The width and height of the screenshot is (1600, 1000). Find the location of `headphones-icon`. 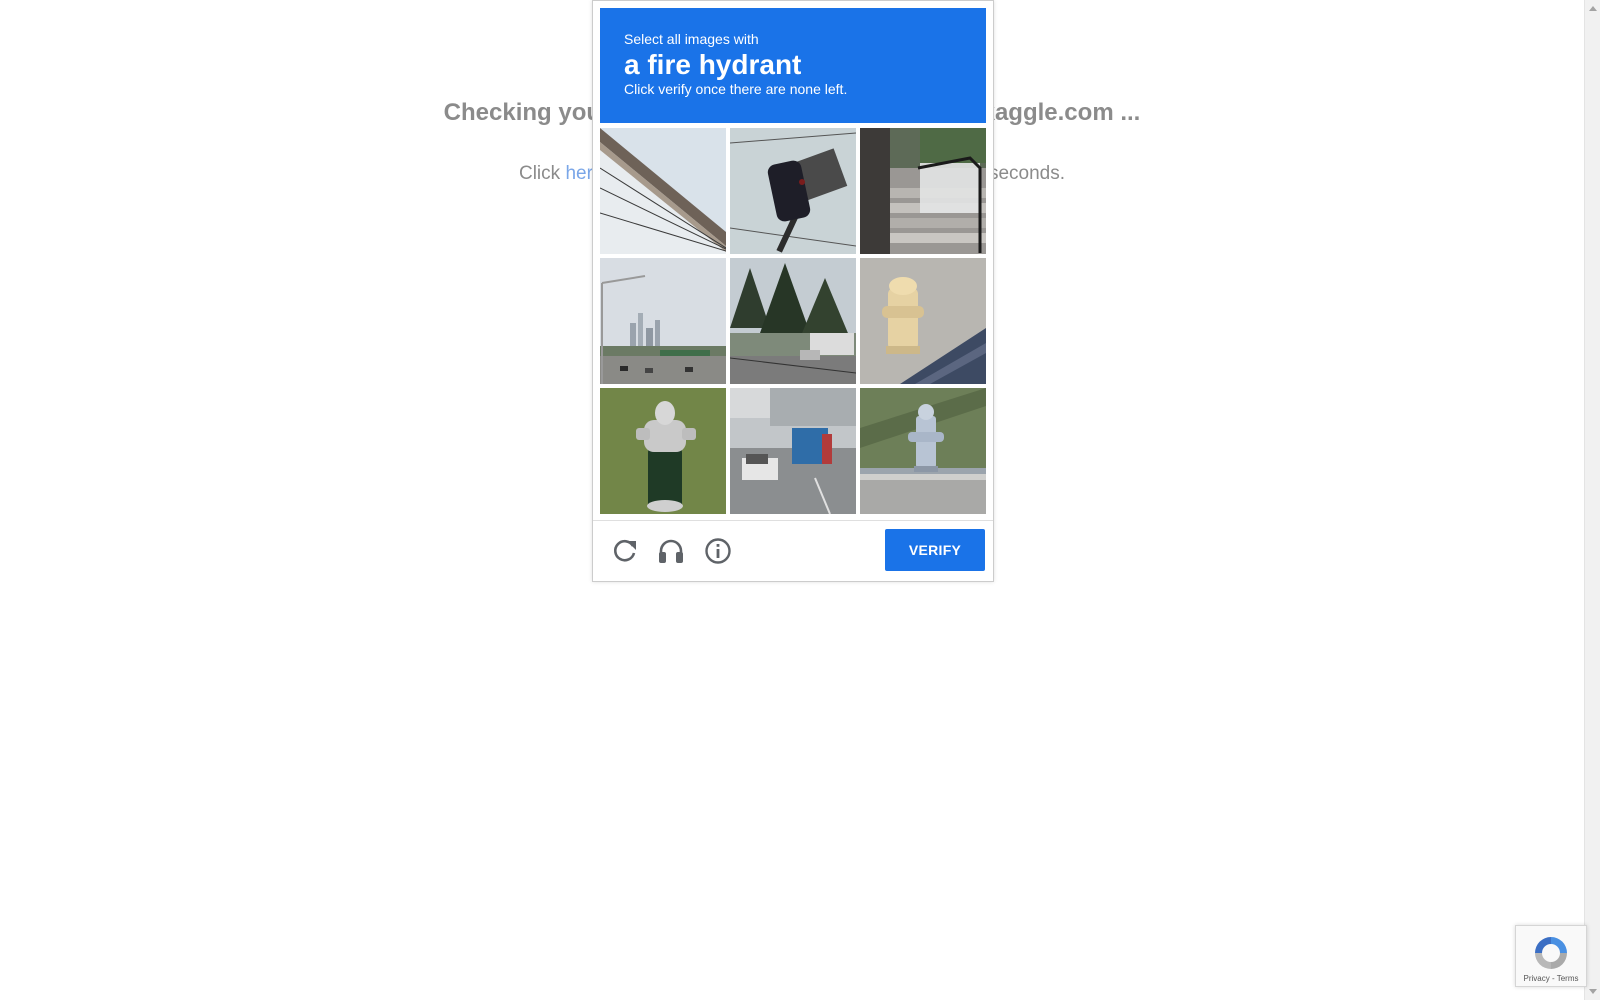

headphones-icon is located at coordinates (671, 551).